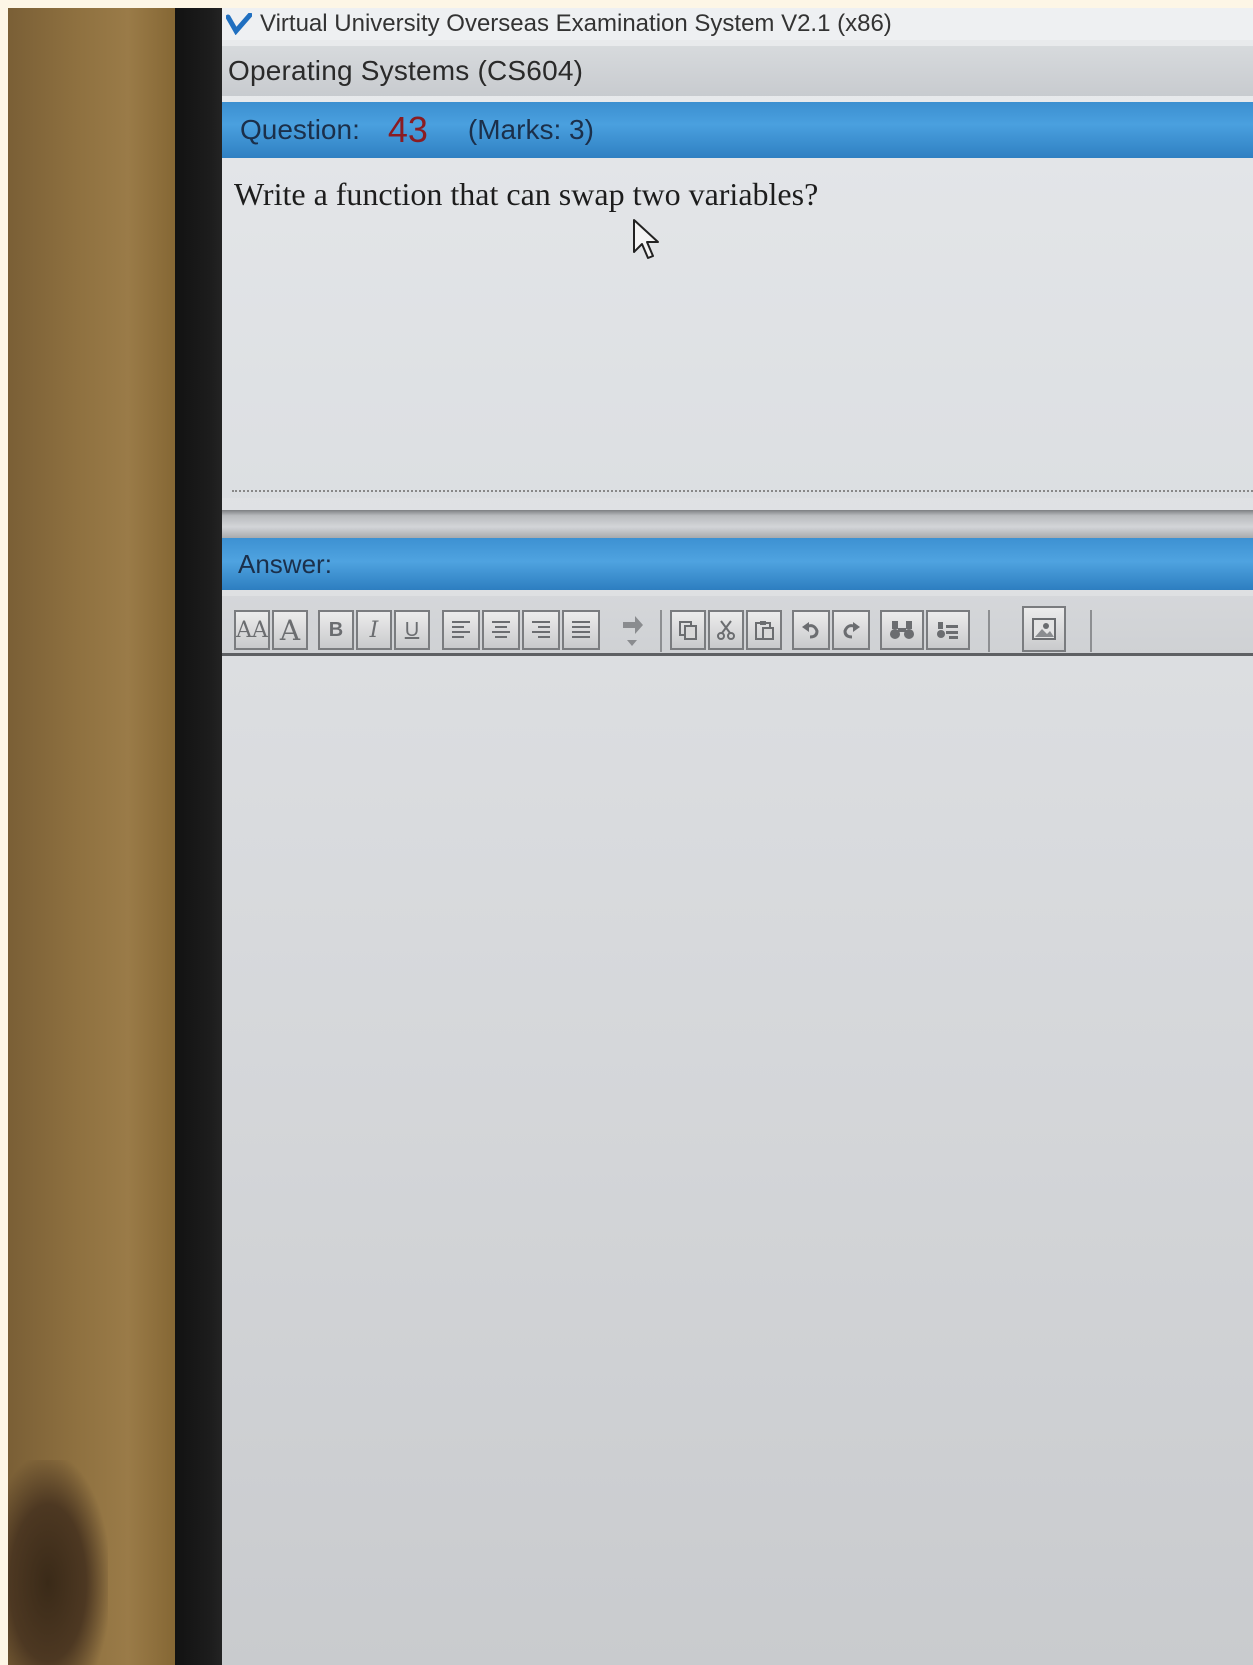  I want to click on redo-button, so click(851, 630).